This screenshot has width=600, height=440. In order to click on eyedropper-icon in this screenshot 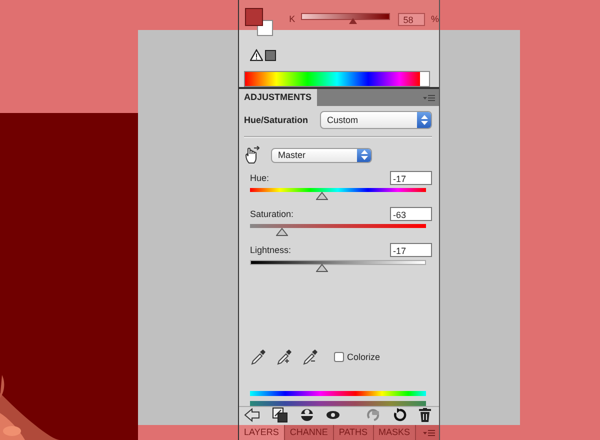, I will do `click(258, 357)`.